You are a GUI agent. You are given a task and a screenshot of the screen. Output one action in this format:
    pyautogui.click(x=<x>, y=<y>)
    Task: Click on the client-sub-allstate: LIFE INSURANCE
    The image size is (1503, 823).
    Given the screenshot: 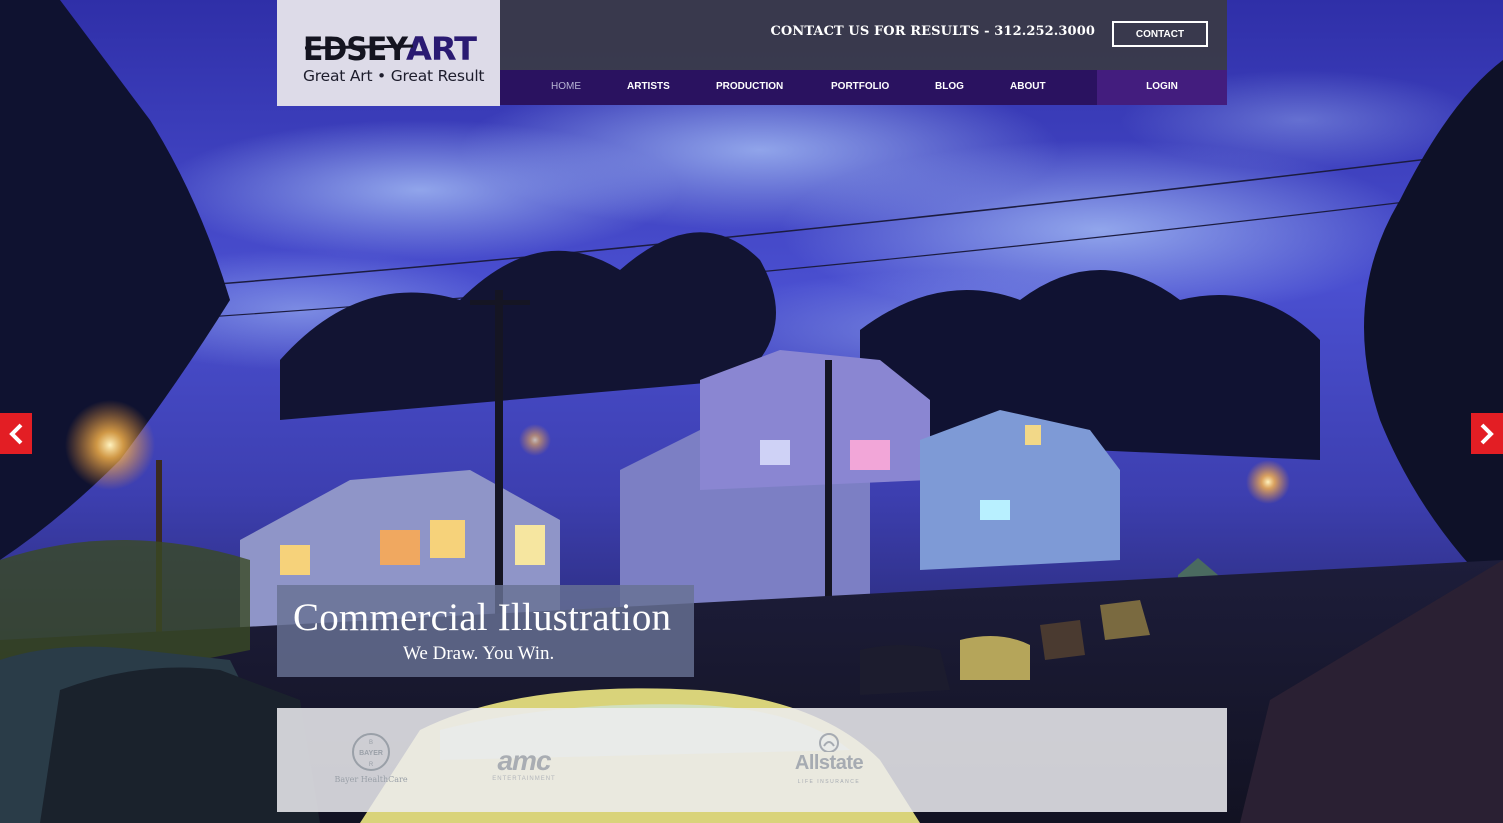 What is the action you would take?
    pyautogui.click(x=829, y=782)
    